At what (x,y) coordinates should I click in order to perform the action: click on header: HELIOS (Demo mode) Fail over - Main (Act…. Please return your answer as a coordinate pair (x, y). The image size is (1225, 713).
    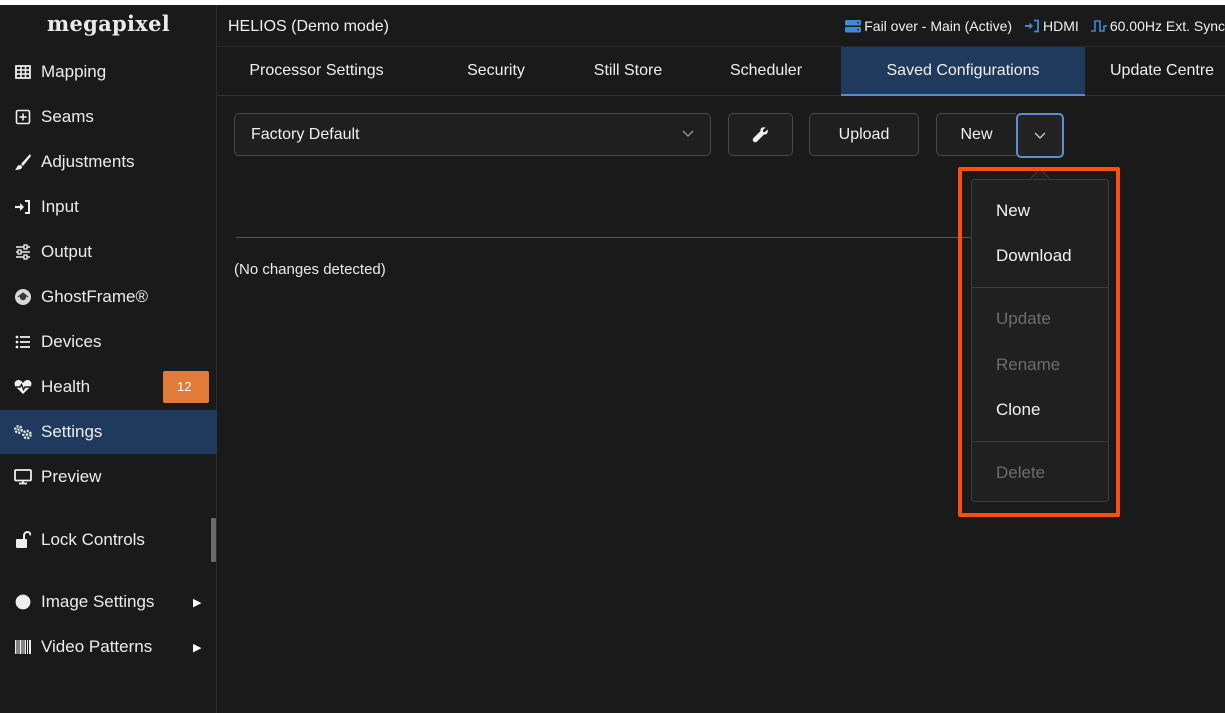
    Looking at the image, I should click on (721, 26).